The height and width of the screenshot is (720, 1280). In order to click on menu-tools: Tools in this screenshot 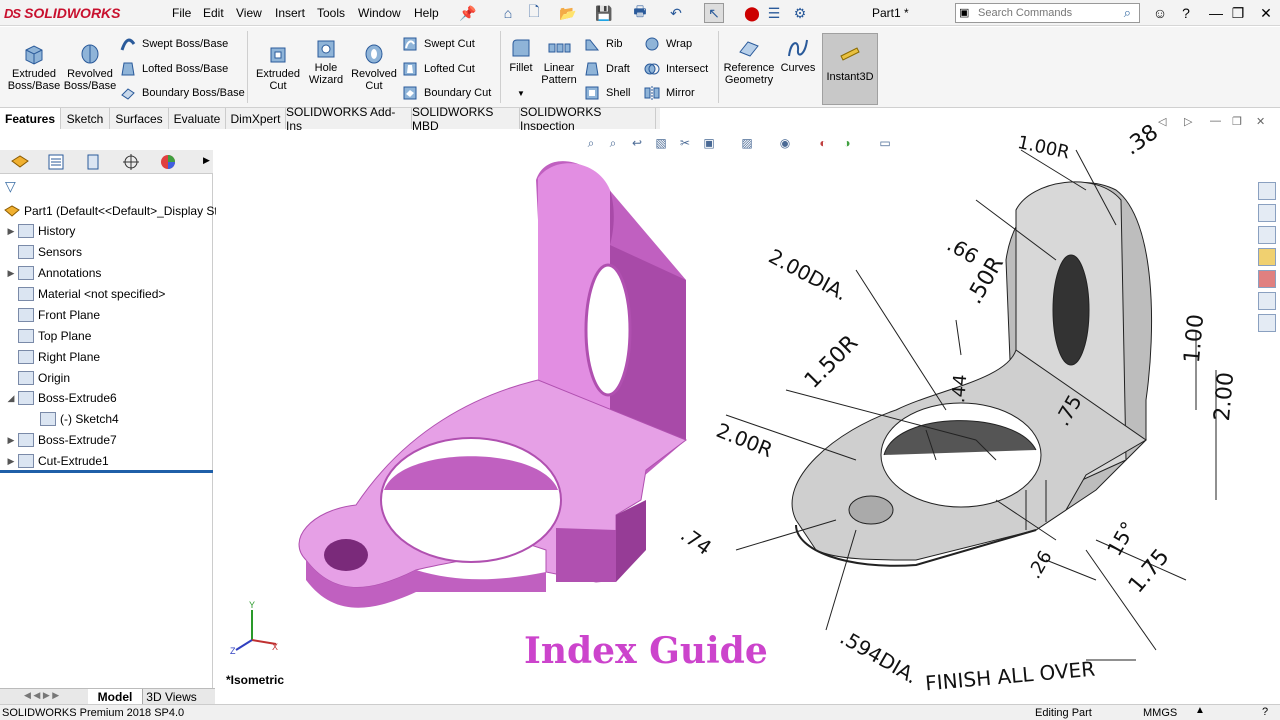, I will do `click(331, 13)`.